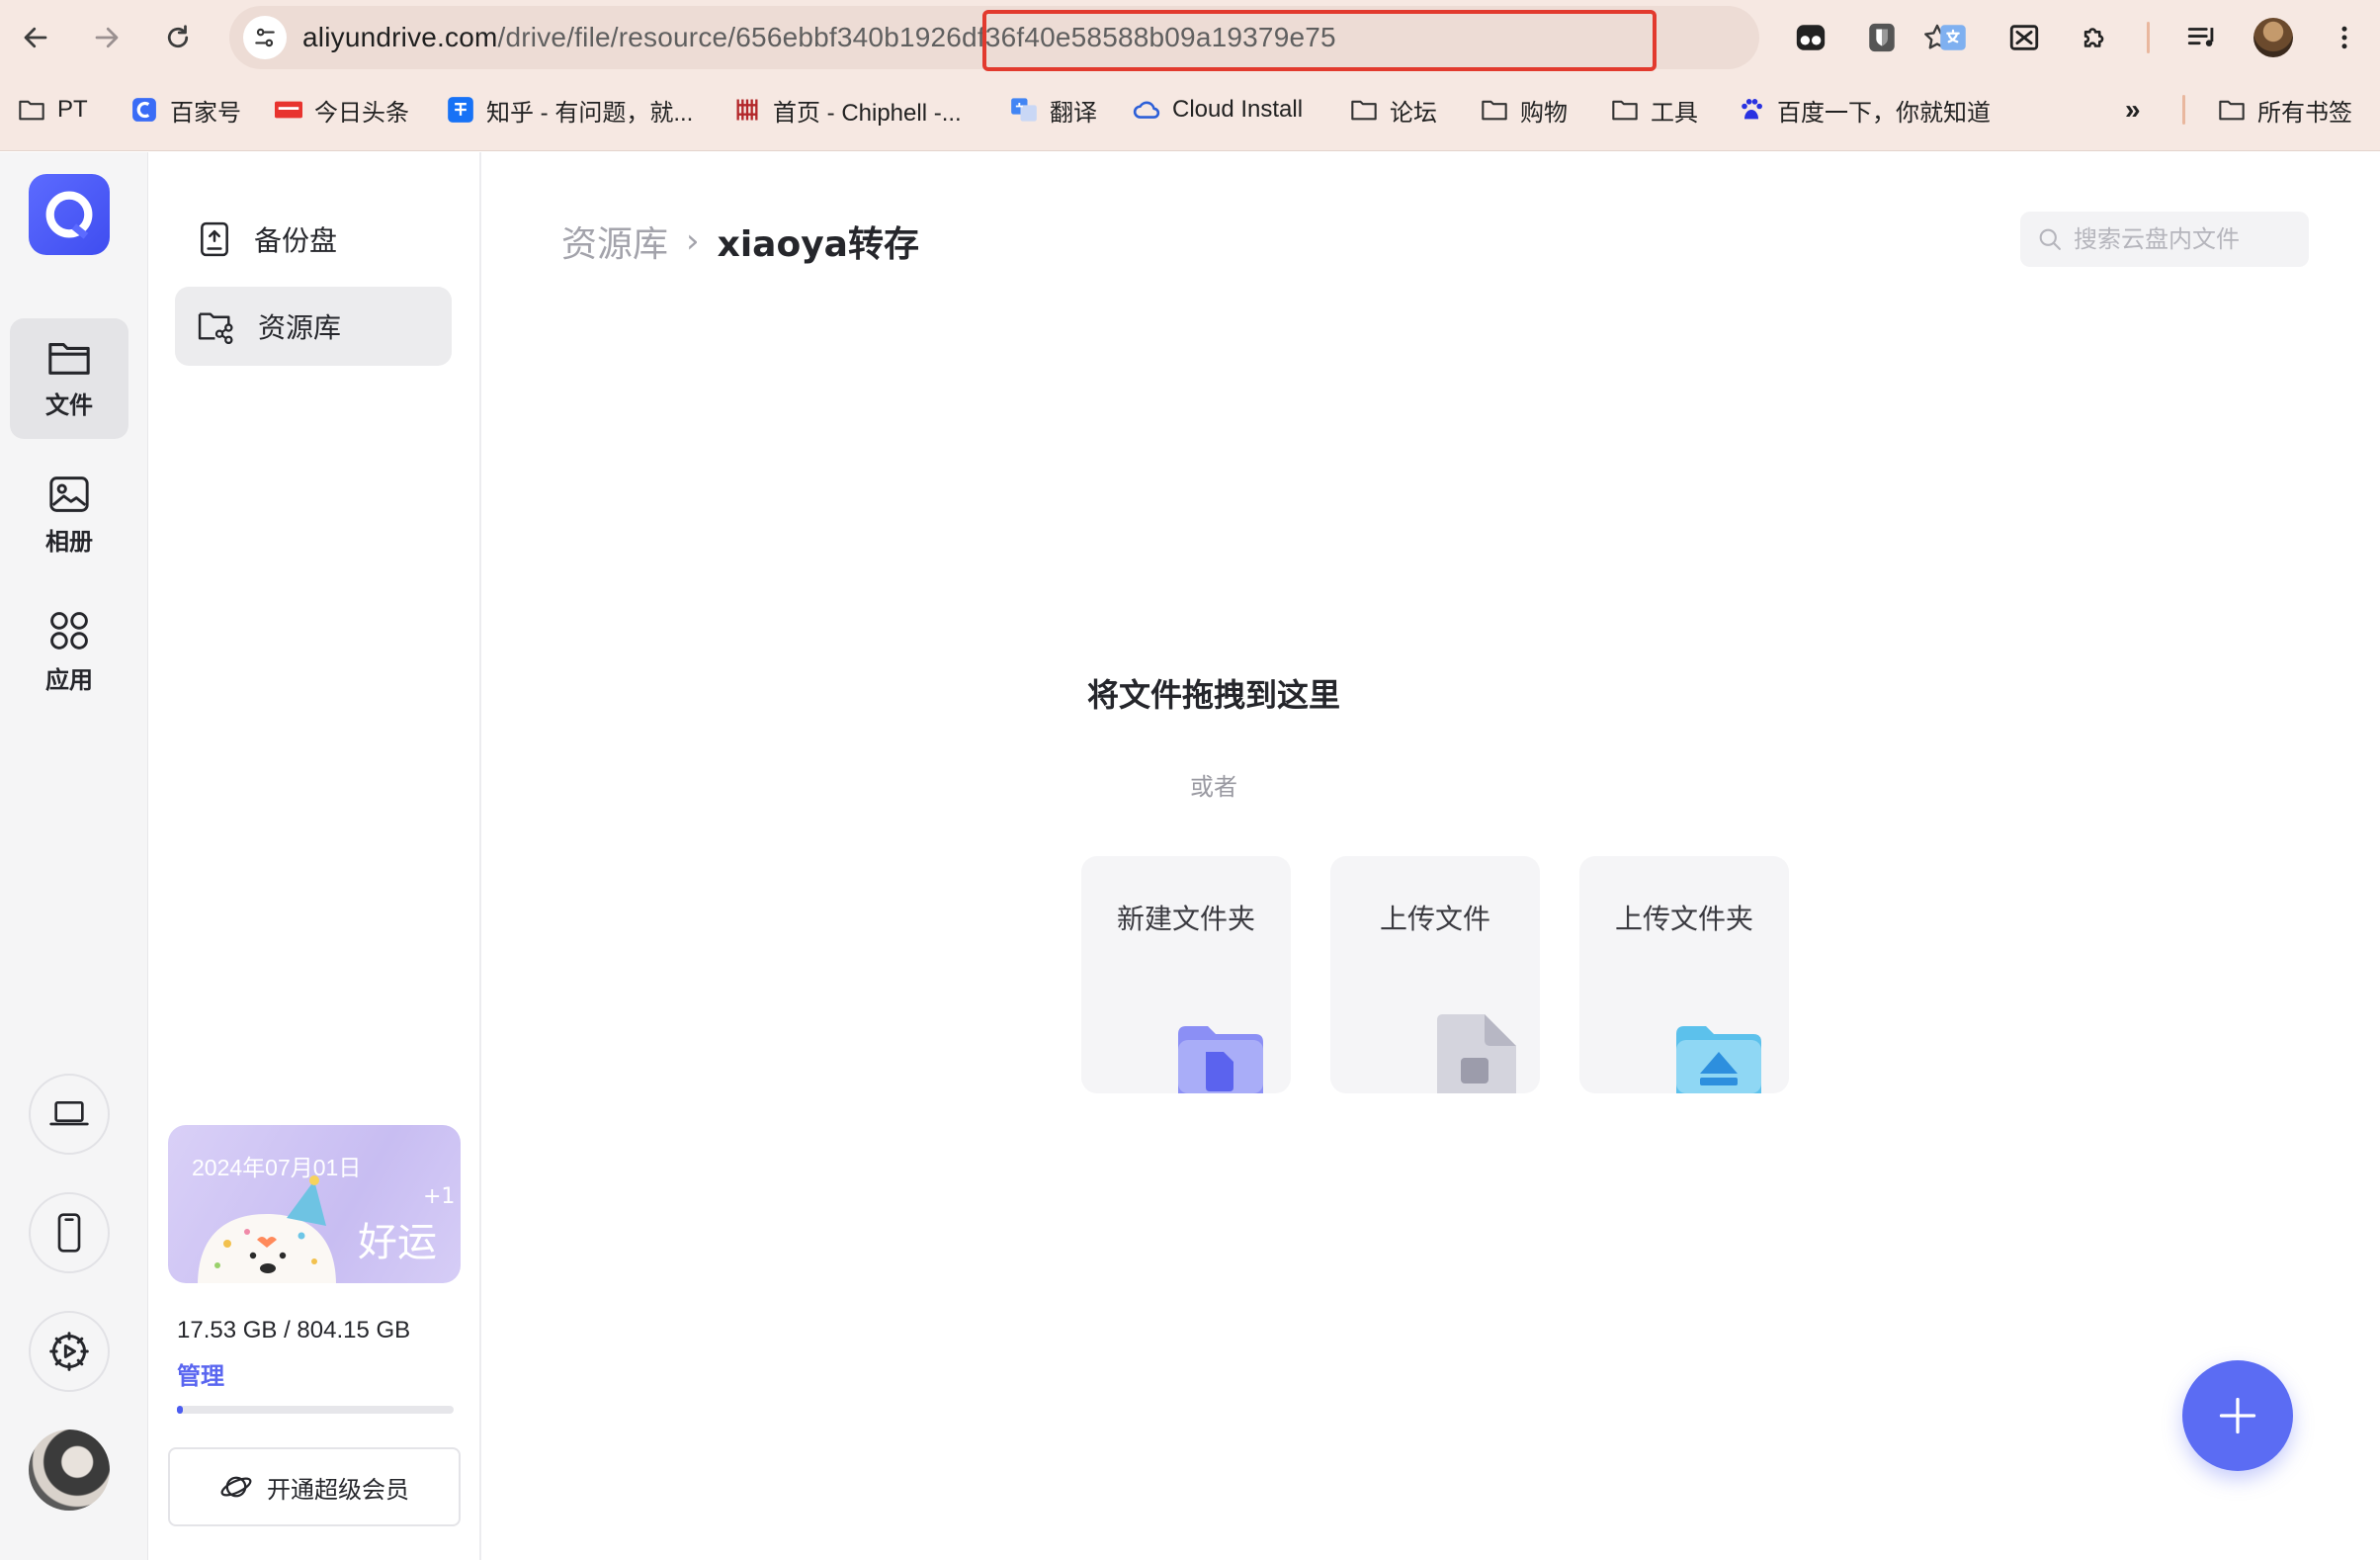 The width and height of the screenshot is (2380, 1560). I want to click on phone-icon, so click(69, 1233).